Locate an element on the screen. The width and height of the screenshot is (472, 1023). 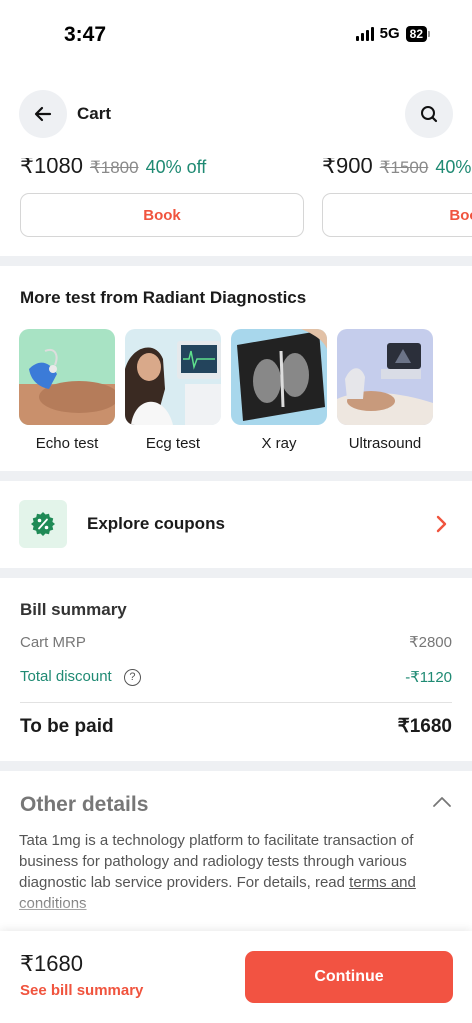
xray-test-image is located at coordinates (279, 377).